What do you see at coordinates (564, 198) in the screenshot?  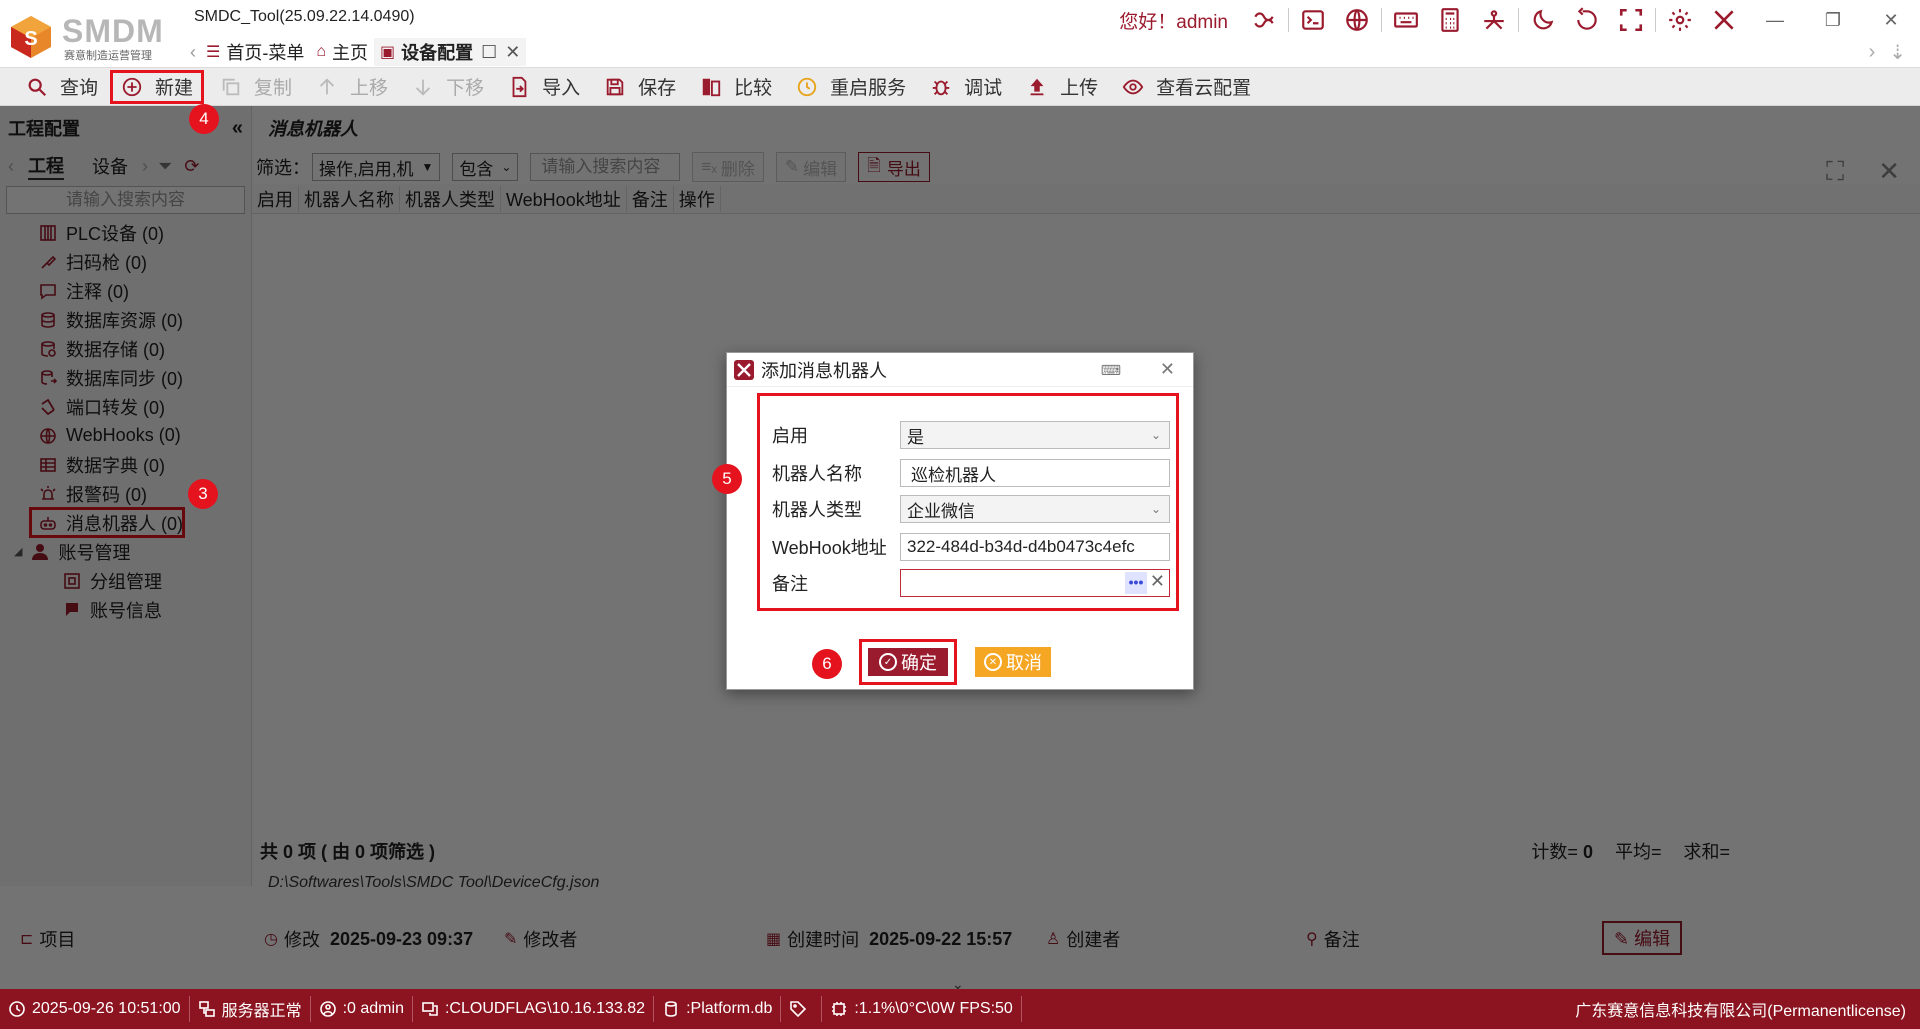 I see `column-header: WebHook地址` at bounding box center [564, 198].